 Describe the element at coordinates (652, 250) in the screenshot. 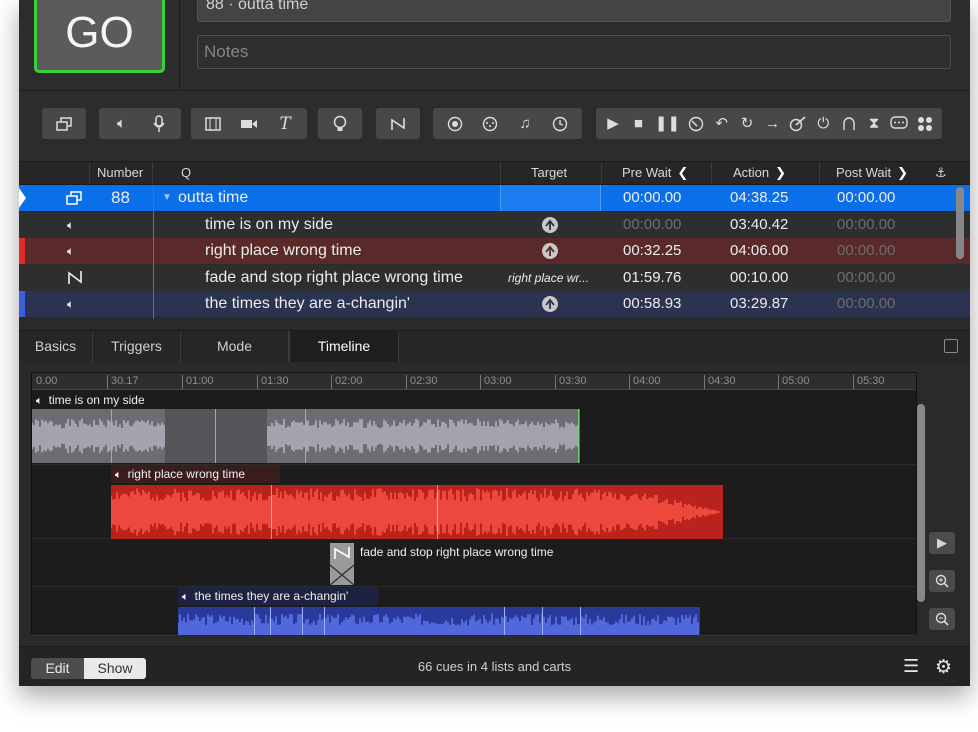

I see `cue-pre-wait: 00:32.25` at that location.